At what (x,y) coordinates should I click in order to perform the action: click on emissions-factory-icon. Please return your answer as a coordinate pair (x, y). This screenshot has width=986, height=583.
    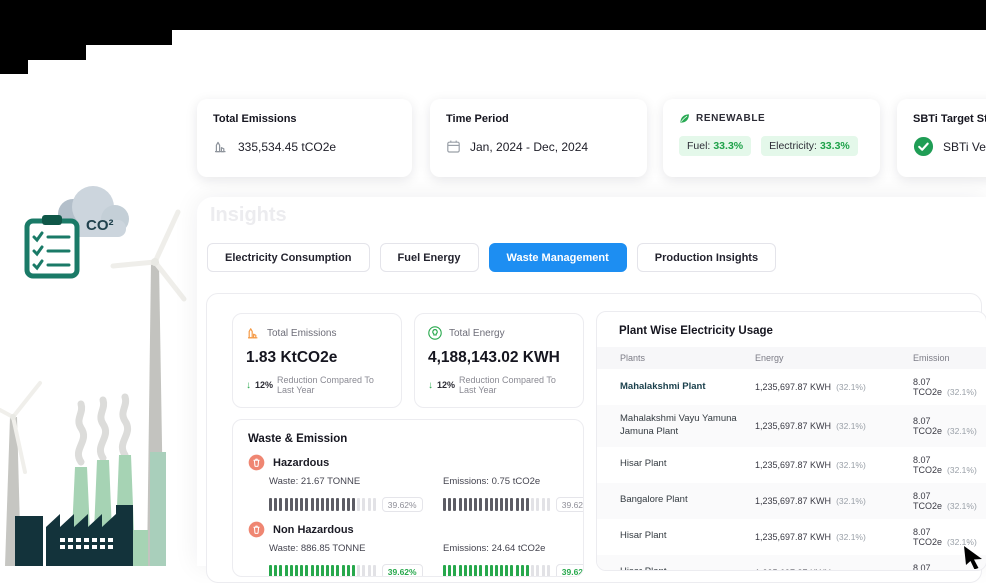
    Looking at the image, I should click on (253, 333).